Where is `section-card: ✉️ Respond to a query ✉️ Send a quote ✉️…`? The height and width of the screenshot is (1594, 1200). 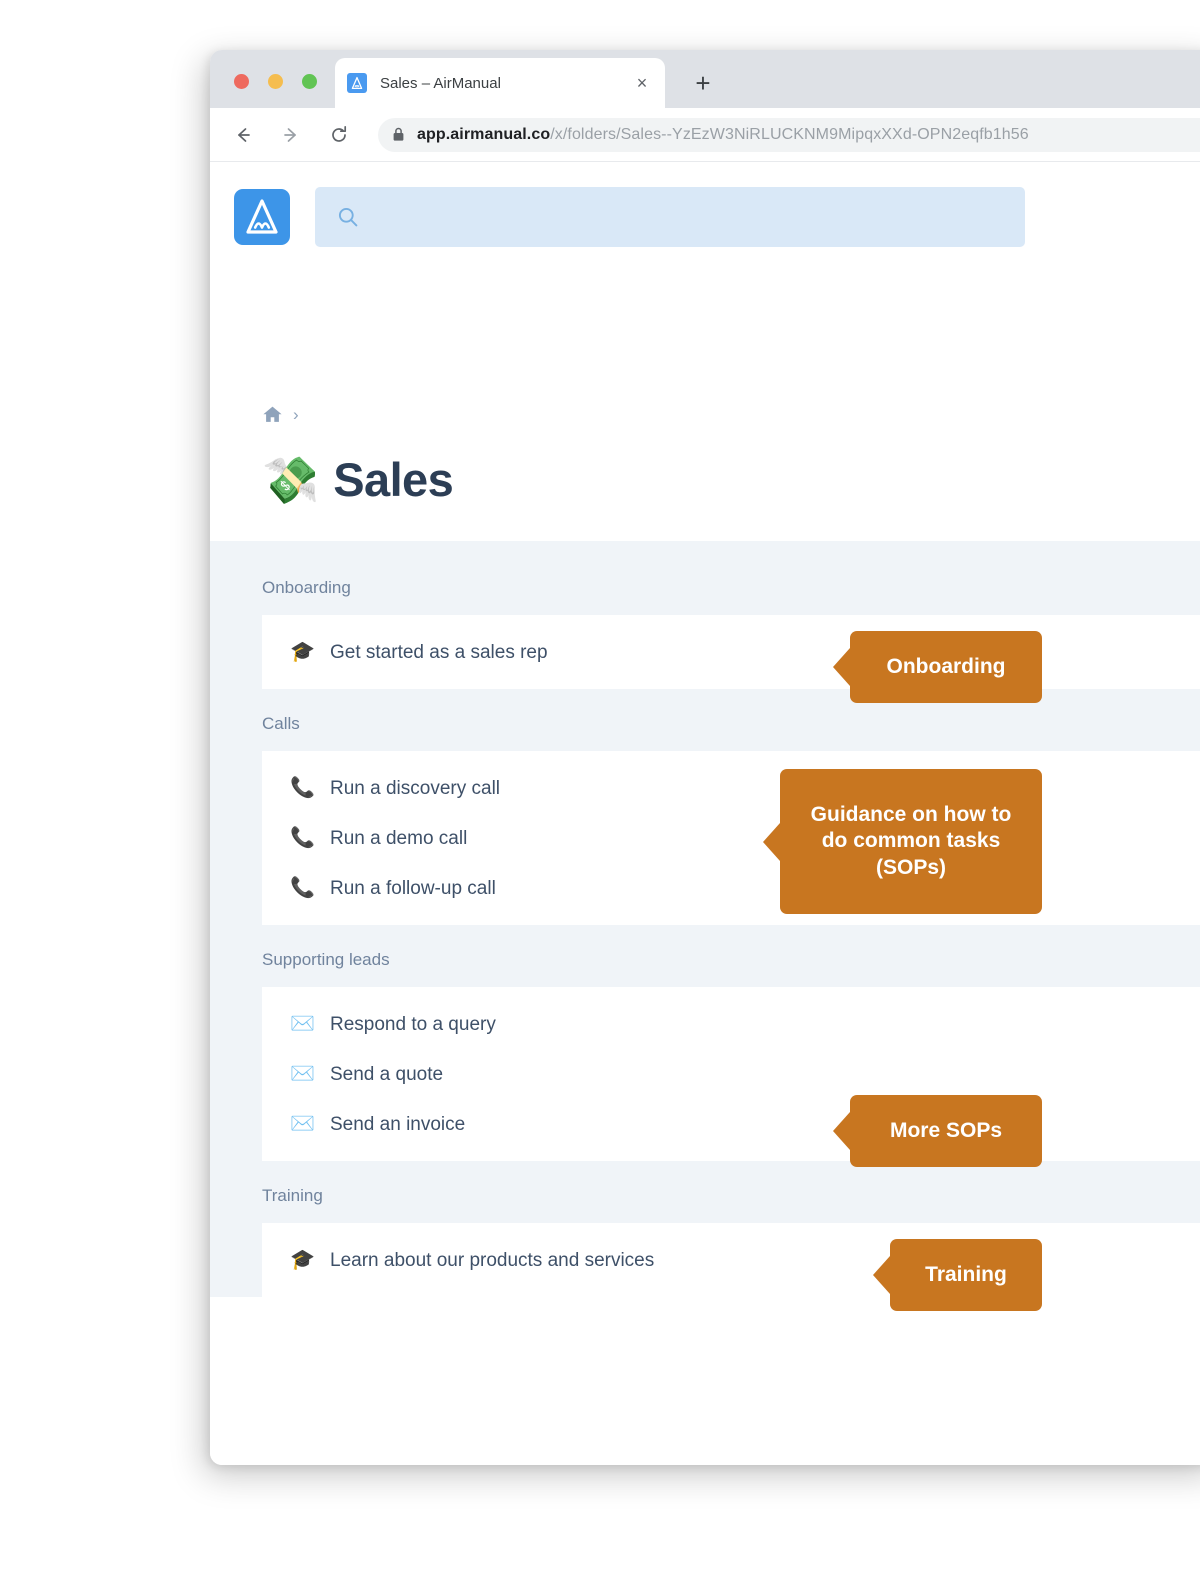 section-card: ✉️ Respond to a query ✉️ Send a quote ✉️… is located at coordinates (731, 1077).